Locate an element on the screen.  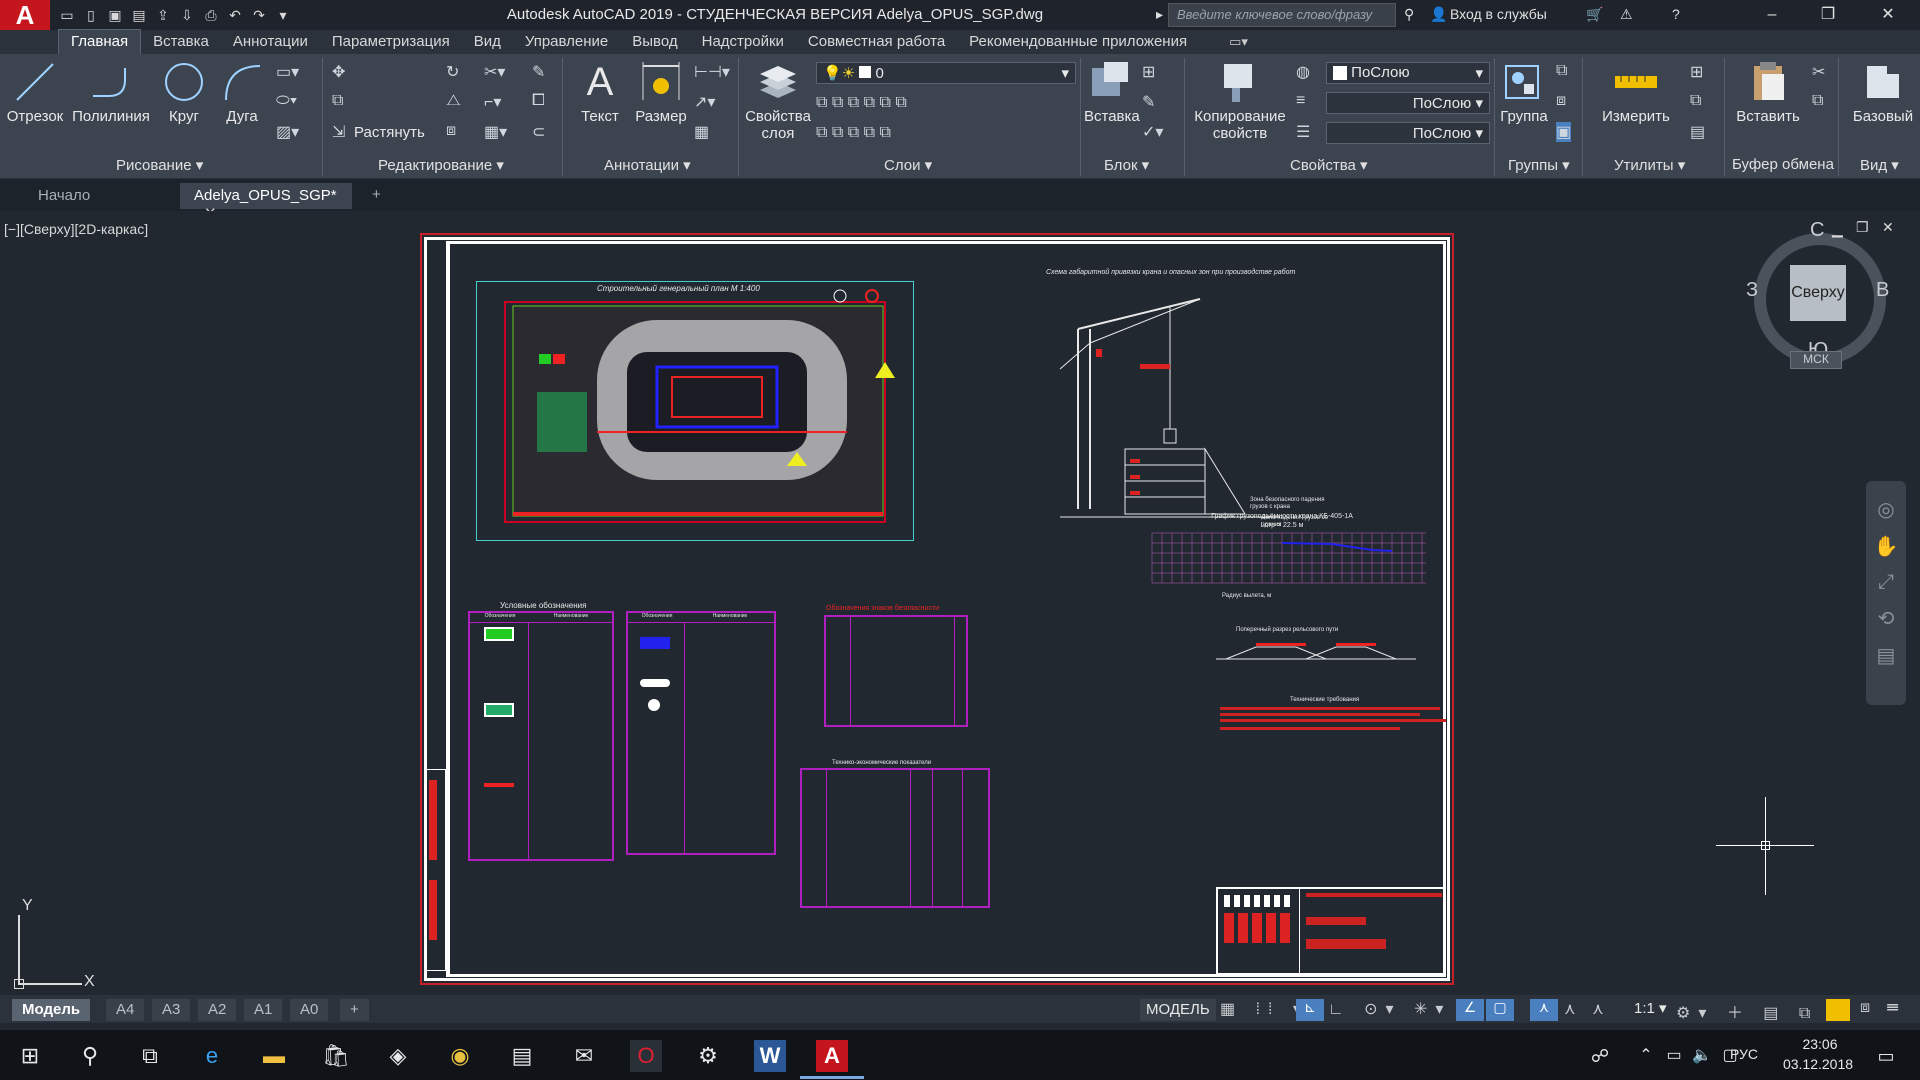
viewport-minimize-button: ▁ is located at coordinates (1837, 229).